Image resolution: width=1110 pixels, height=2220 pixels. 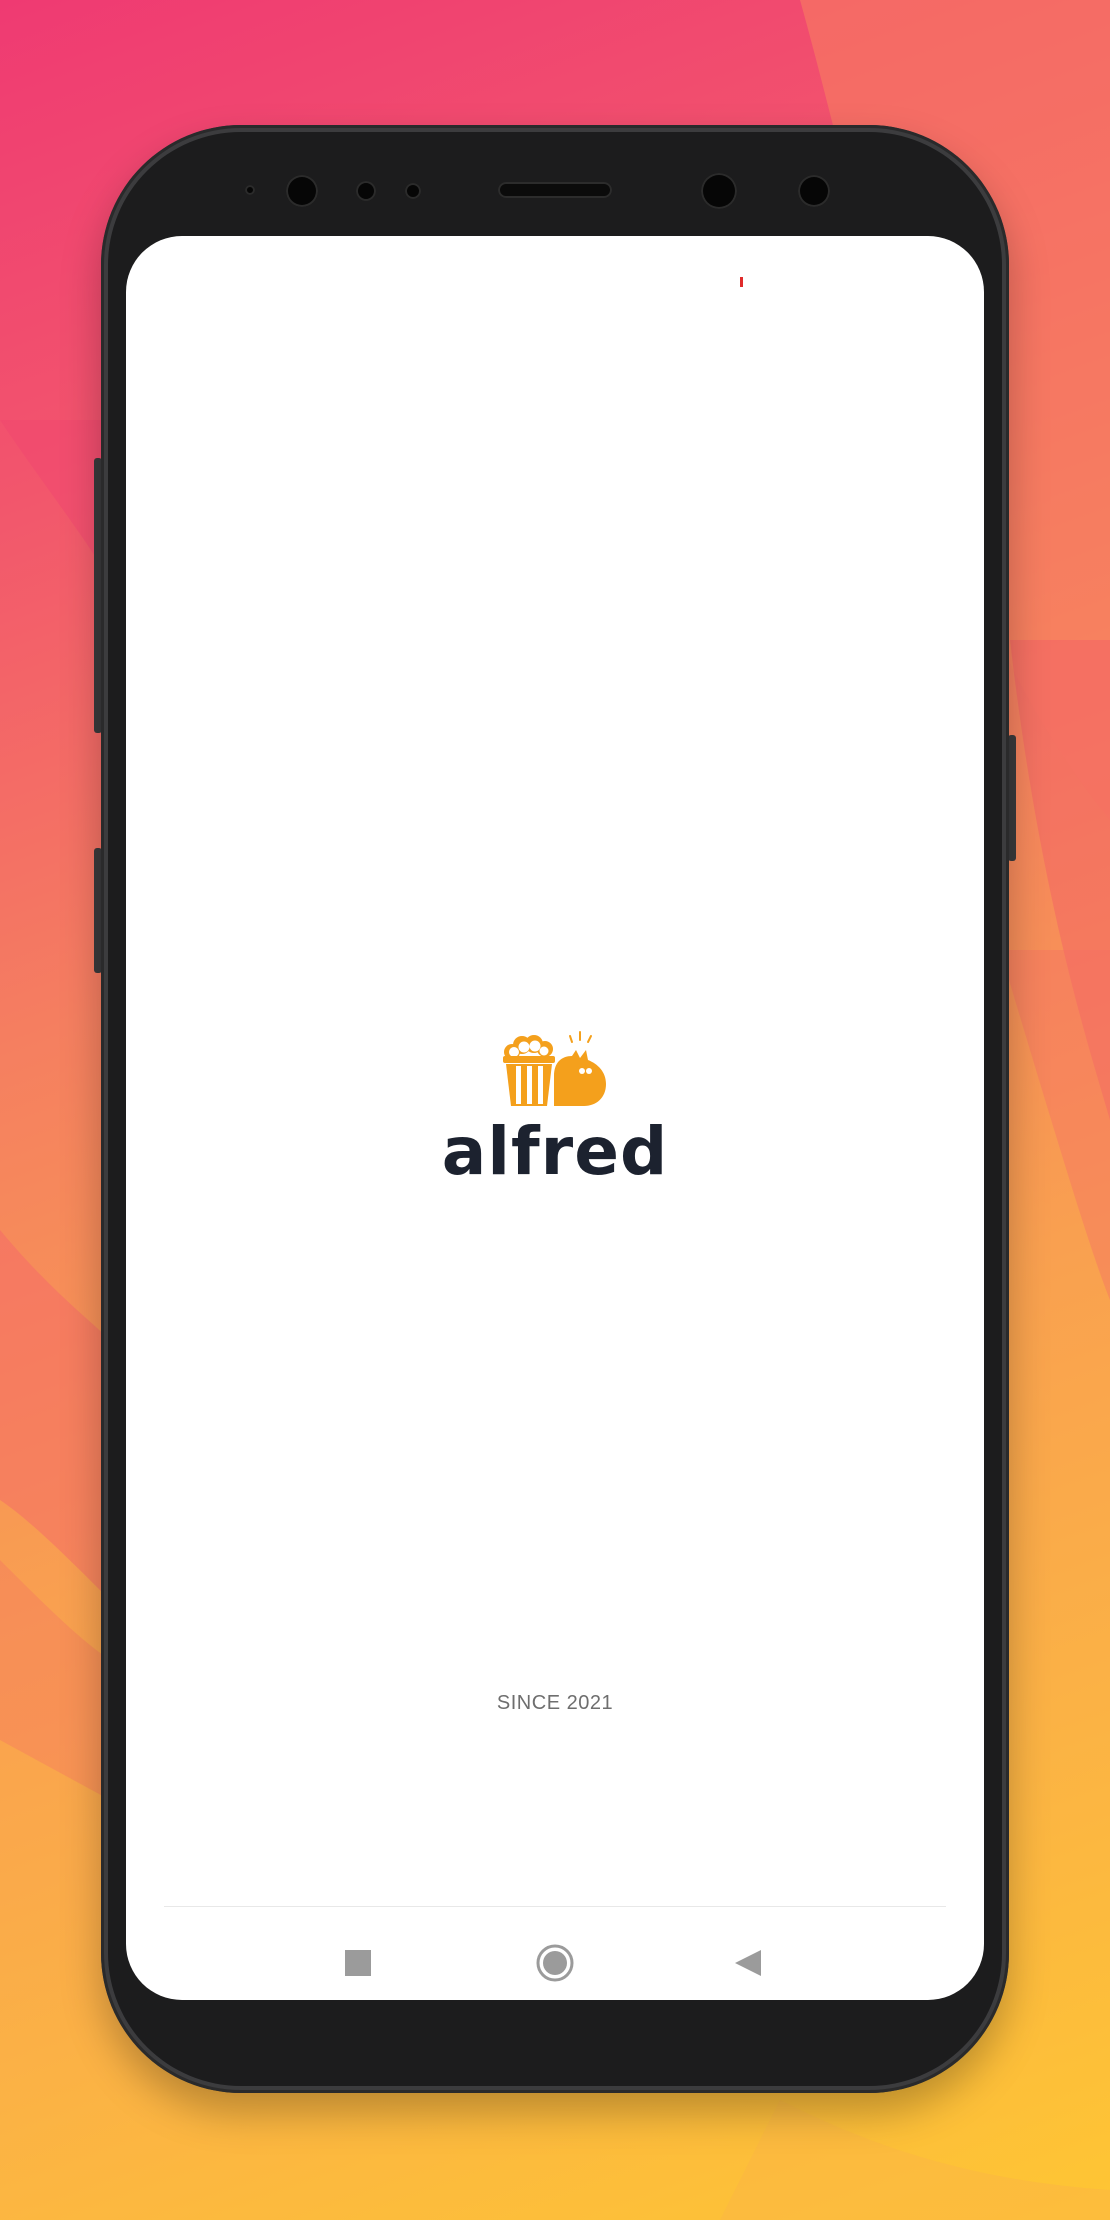 What do you see at coordinates (814, 191) in the screenshot?
I see `iris-sensor` at bounding box center [814, 191].